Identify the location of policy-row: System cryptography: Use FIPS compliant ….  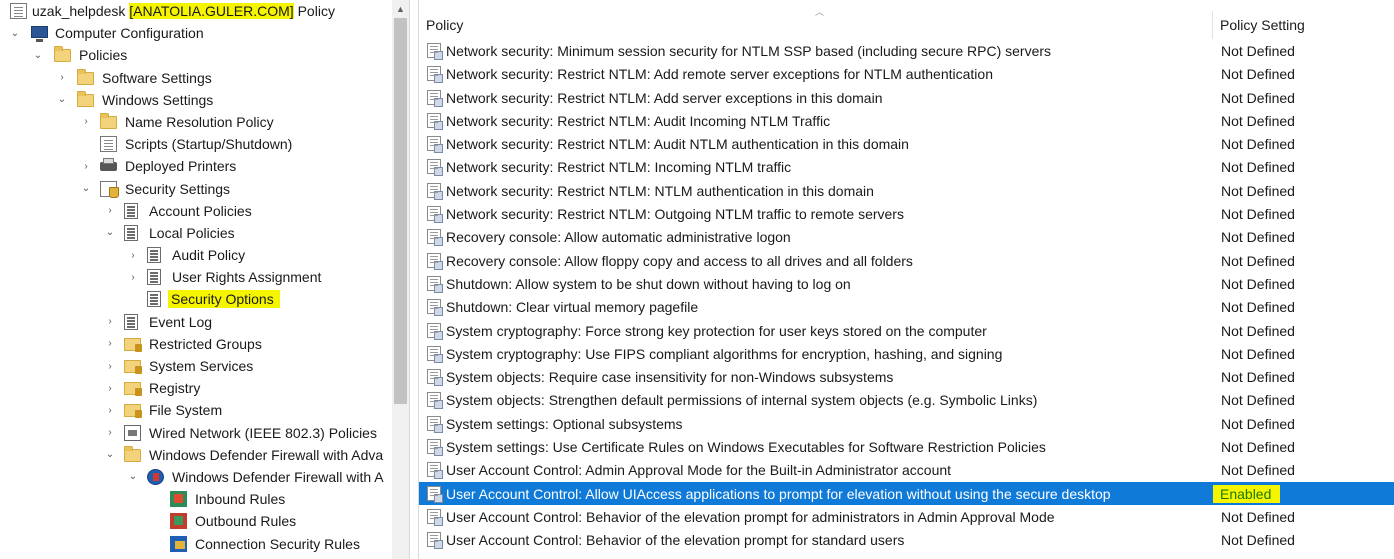
(906, 353).